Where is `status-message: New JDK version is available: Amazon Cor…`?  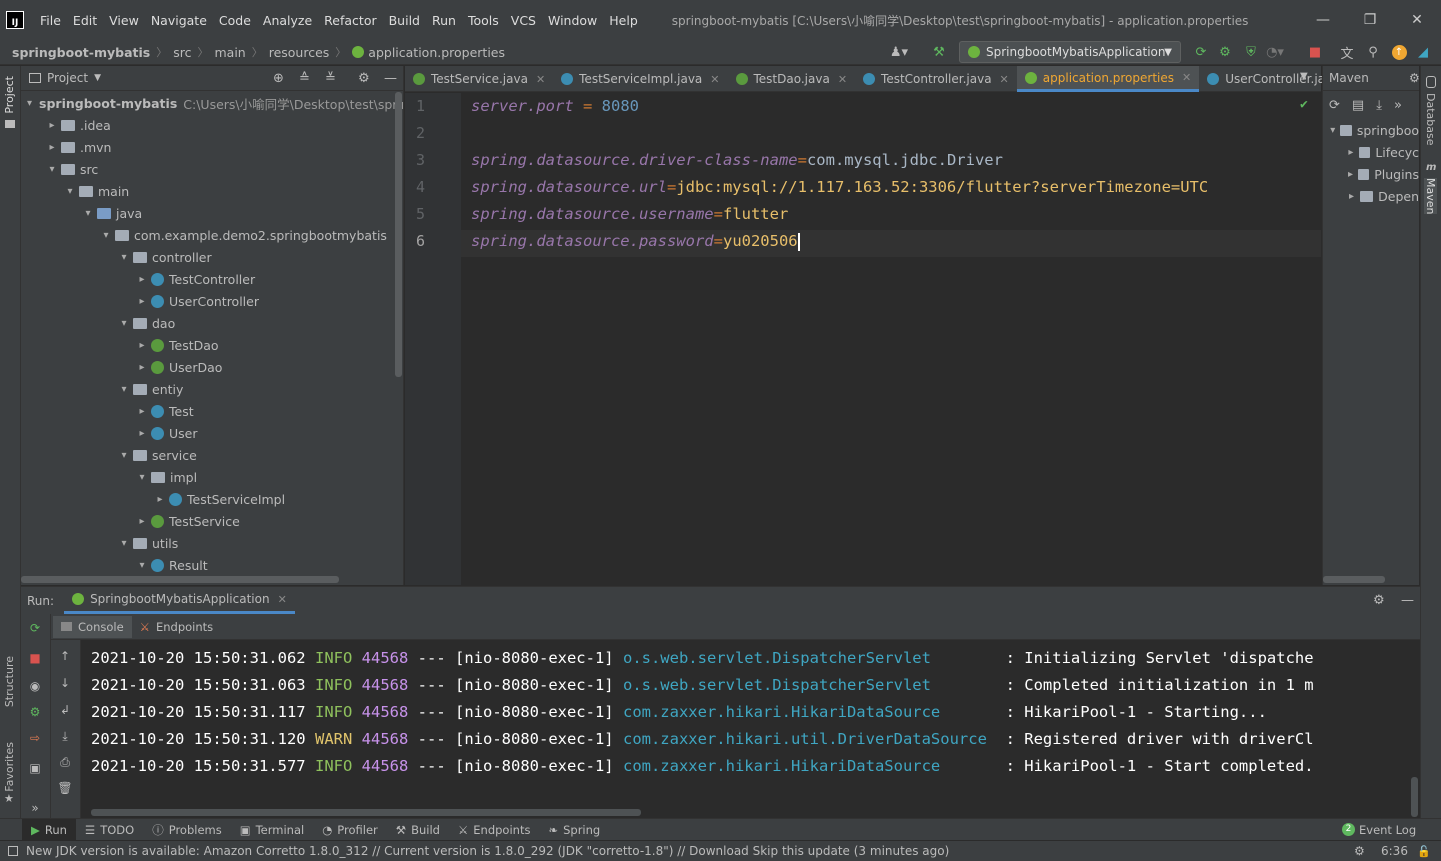
status-message: New JDK version is available: Amazon Cor… is located at coordinates (487, 851).